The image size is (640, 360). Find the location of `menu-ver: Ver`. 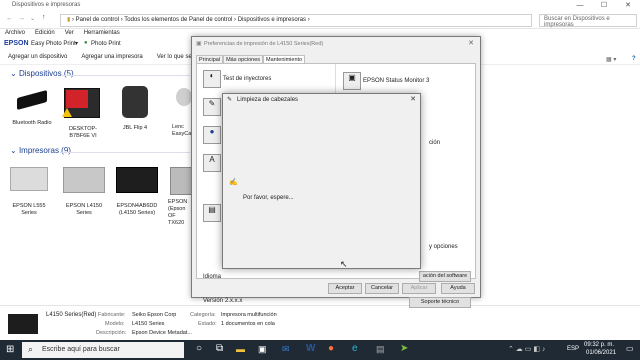

menu-ver: Ver is located at coordinates (69, 33).